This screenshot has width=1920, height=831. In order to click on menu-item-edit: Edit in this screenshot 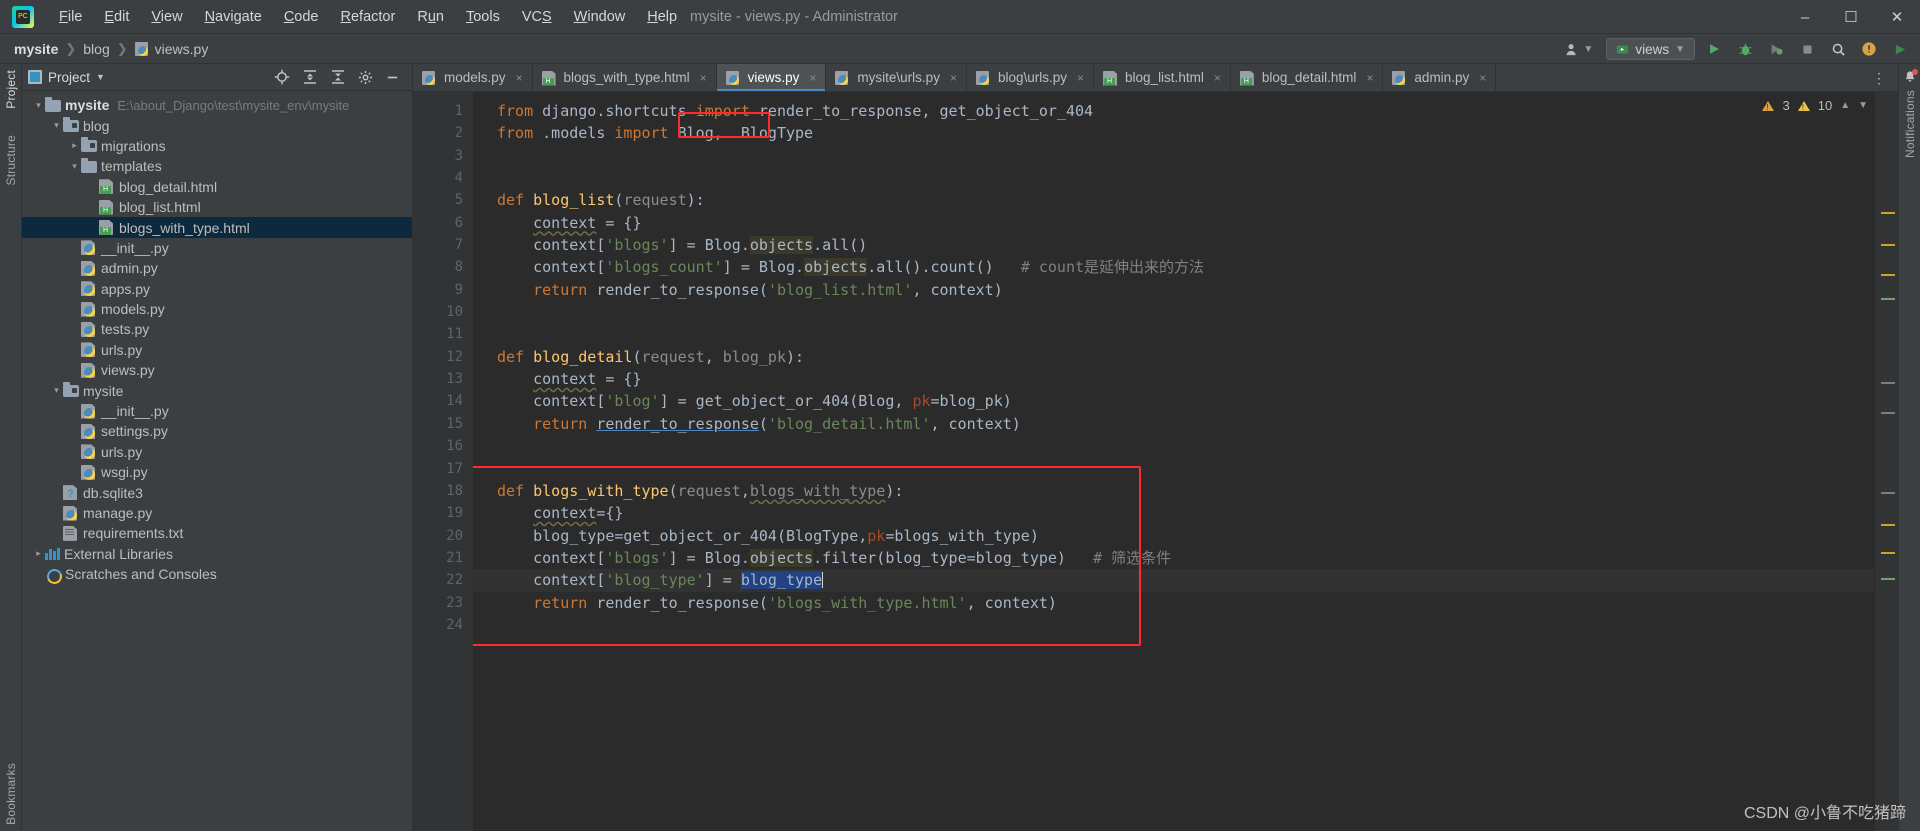, I will do `click(116, 17)`.